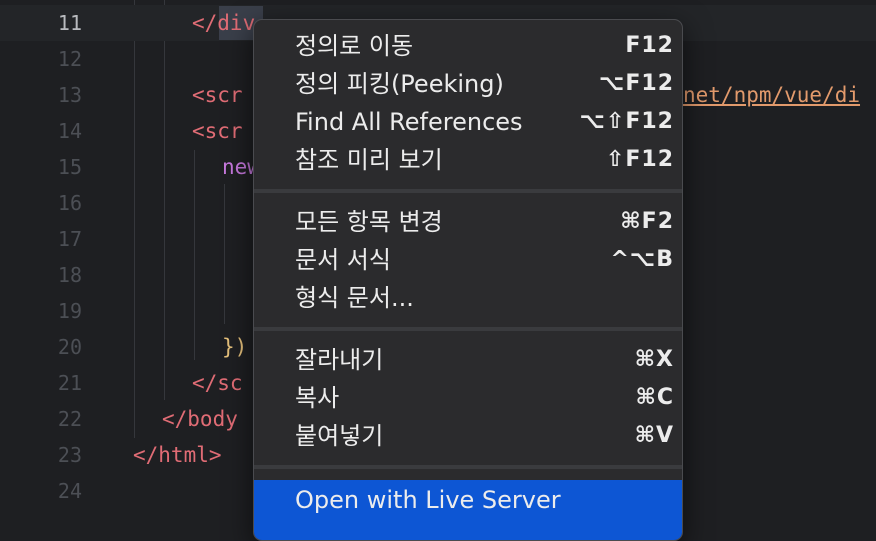 This screenshot has height=541, width=876. What do you see at coordinates (636, 83) in the screenshot?
I see `menu-item-shortcut: ⌥F12` at bounding box center [636, 83].